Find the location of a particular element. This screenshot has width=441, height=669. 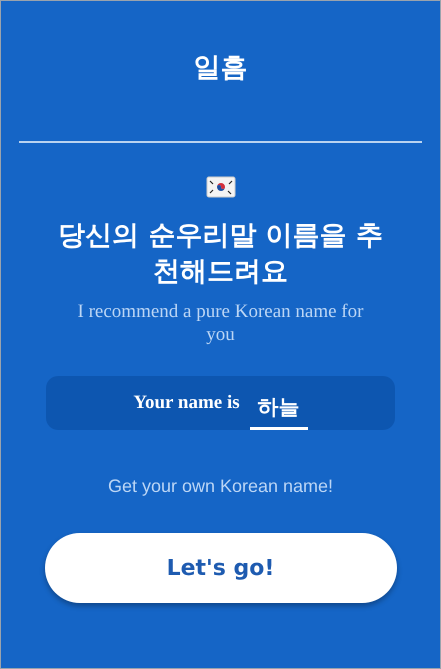

prompt-text: Get your own Korean name! is located at coordinates (220, 487).